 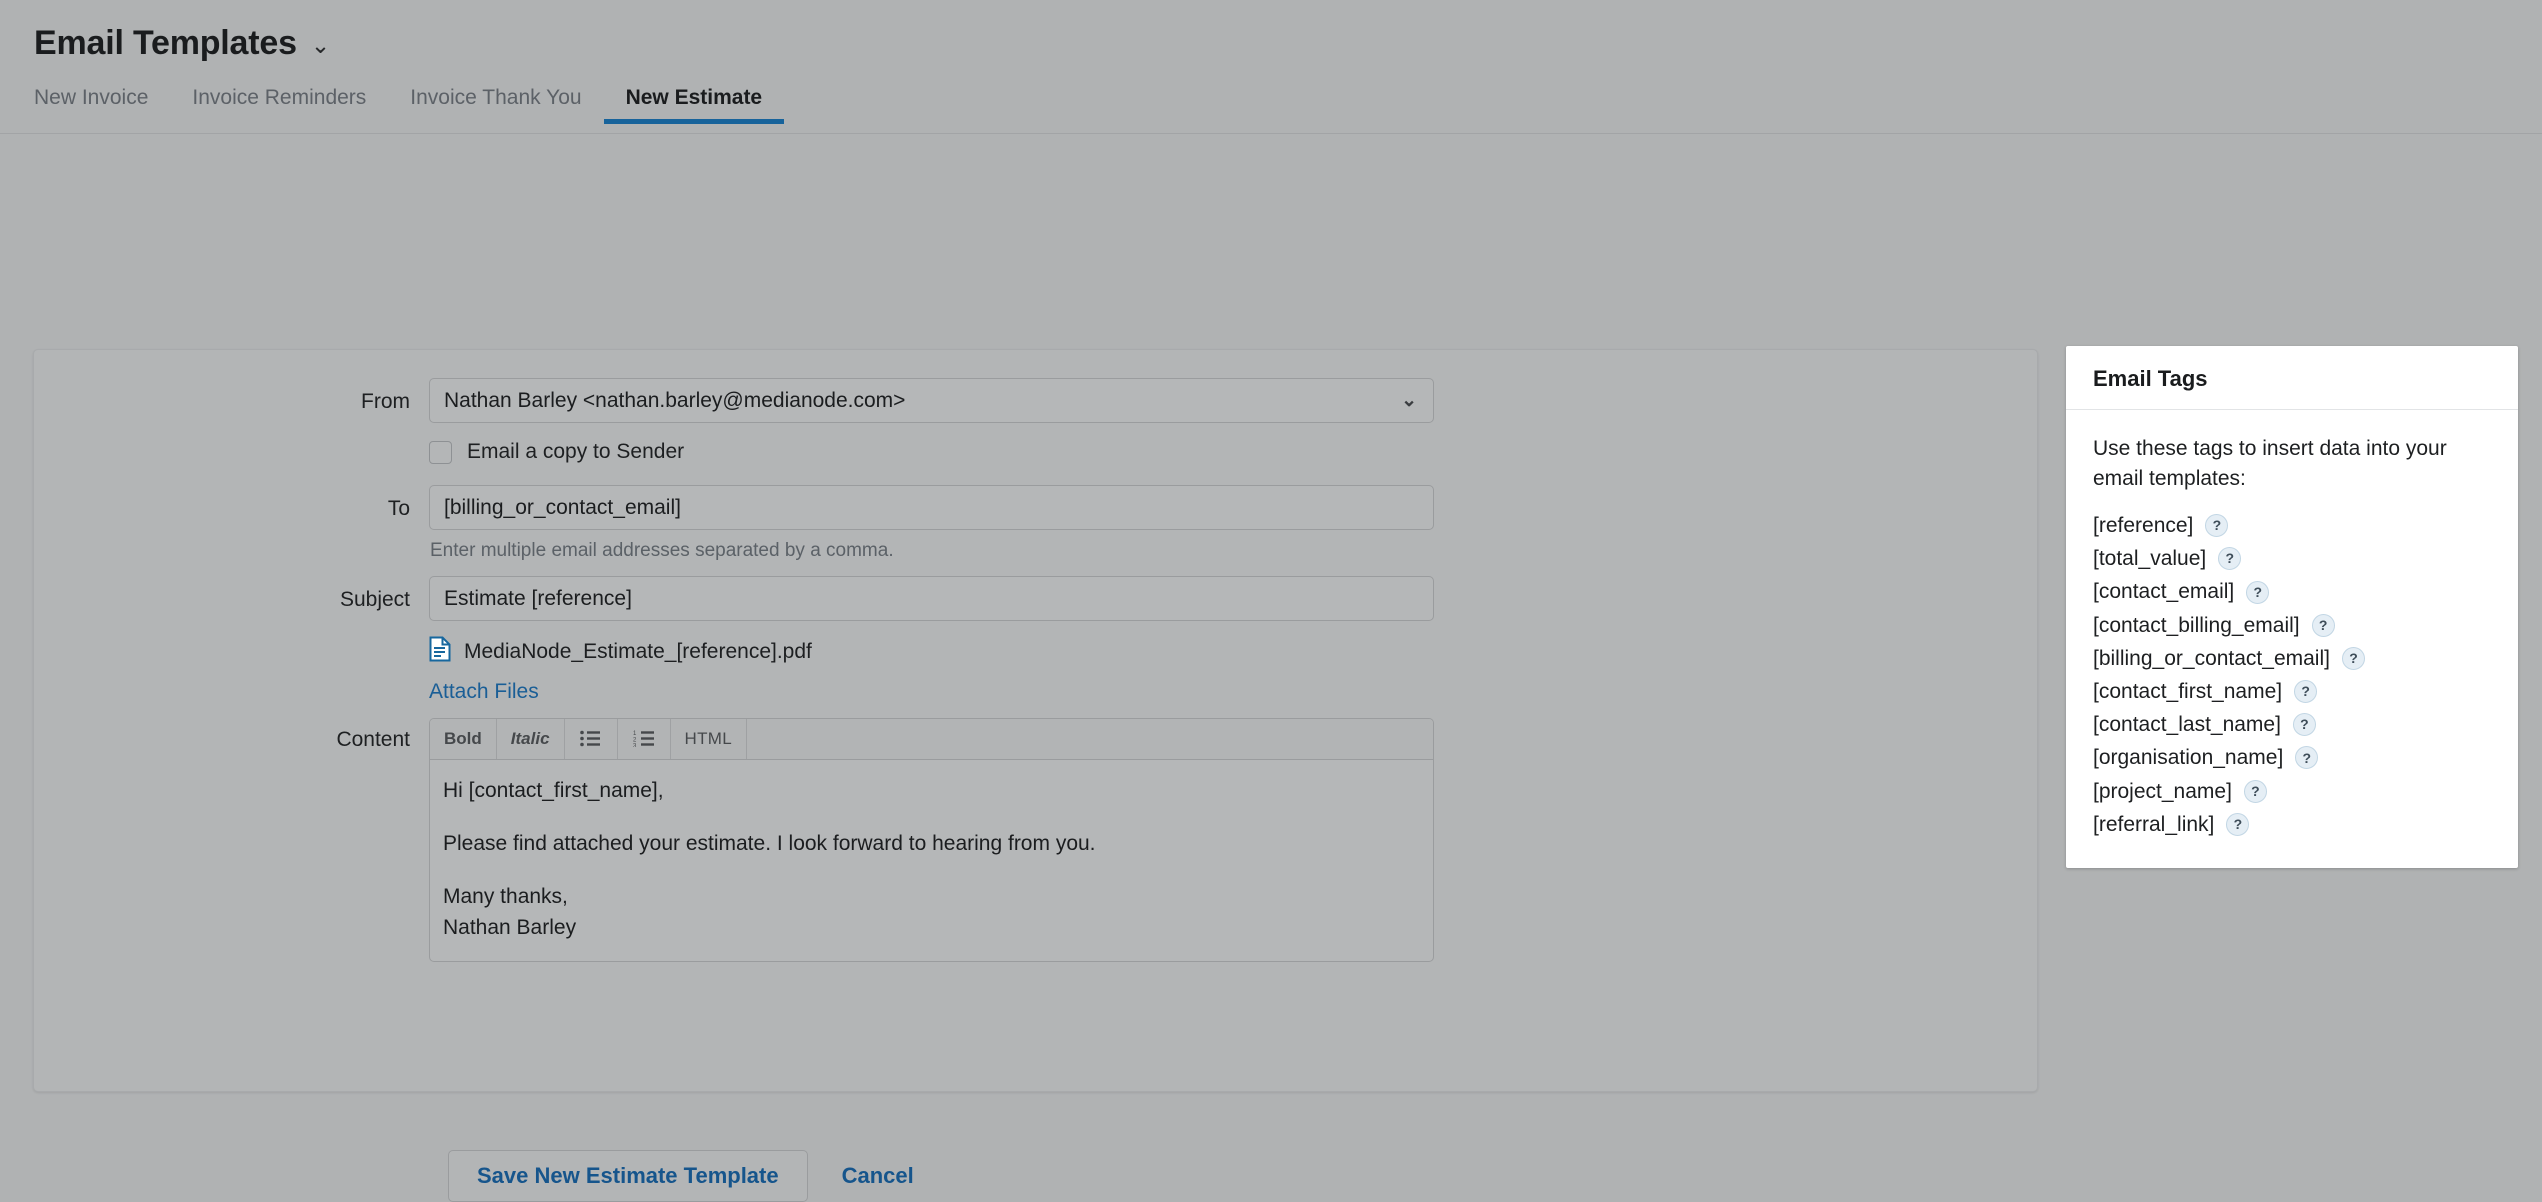 I want to click on content-paragraph-greeting: Hi [contact_first_name],, so click(x=553, y=790).